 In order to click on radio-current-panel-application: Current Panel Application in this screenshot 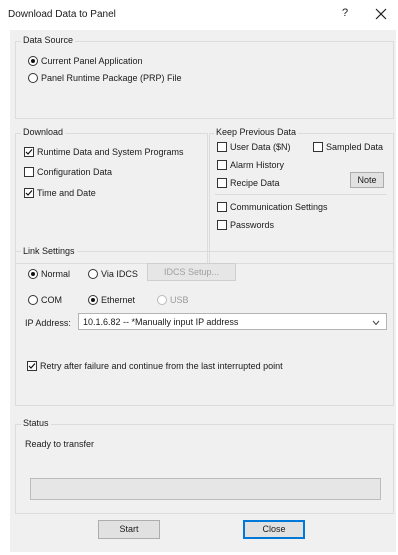, I will do `click(85, 61)`.